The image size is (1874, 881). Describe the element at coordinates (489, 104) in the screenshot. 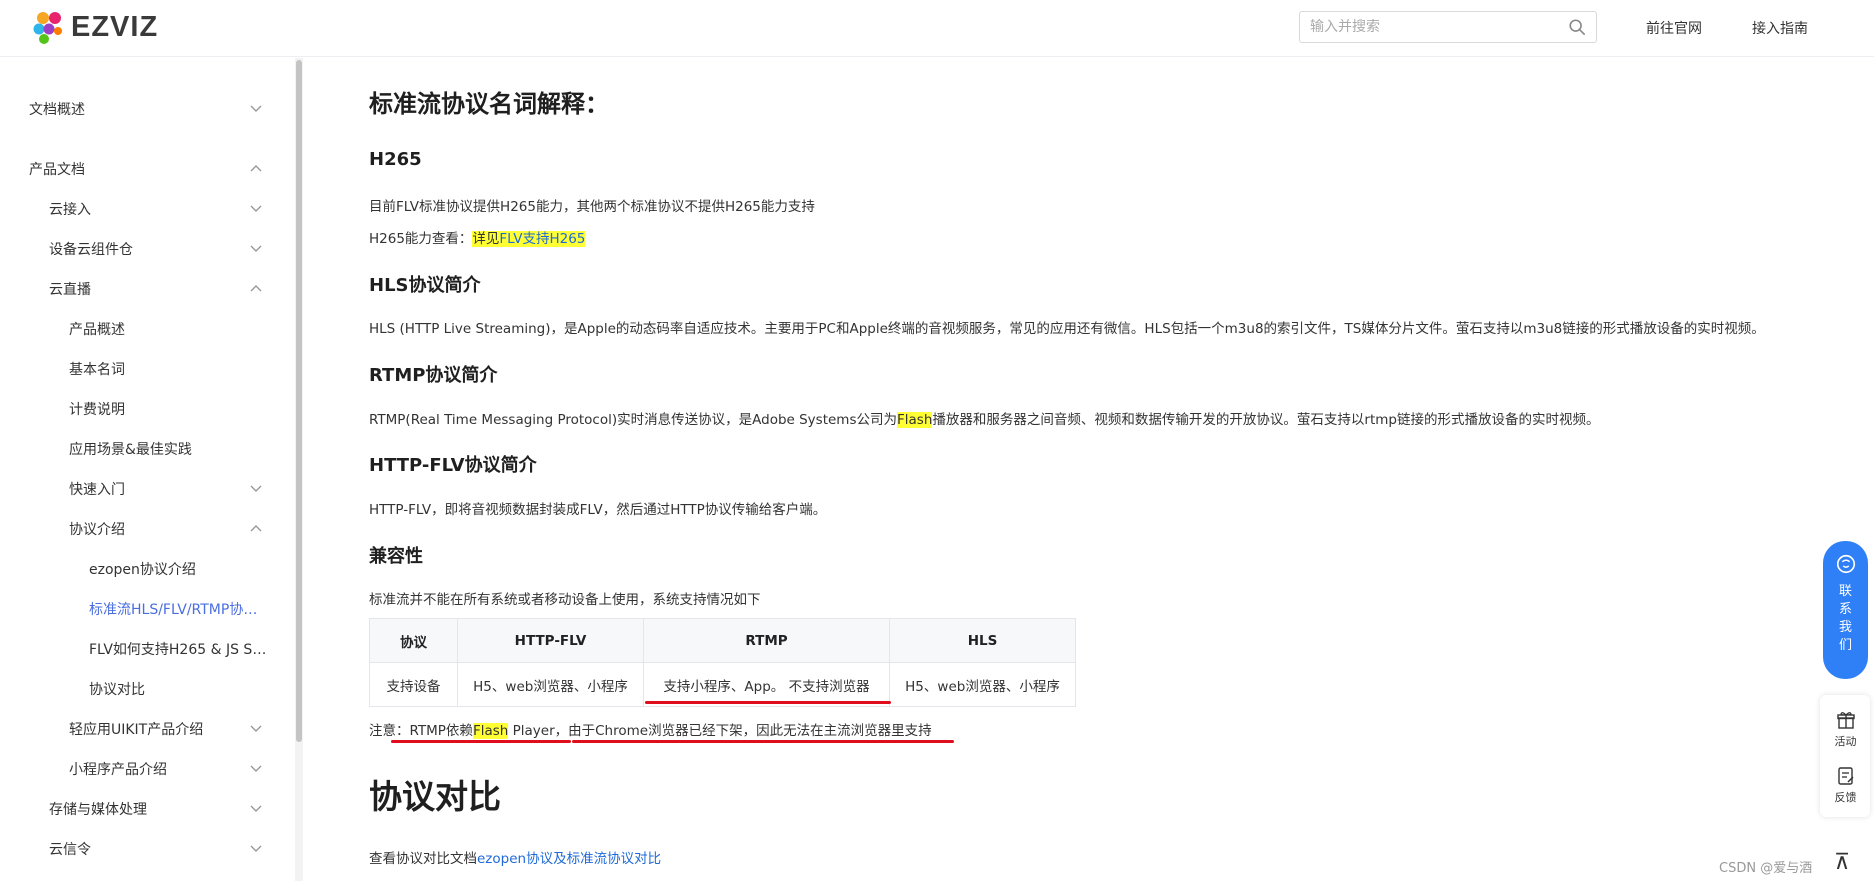

I see `page-title: 标准流协议名词解释：` at that location.